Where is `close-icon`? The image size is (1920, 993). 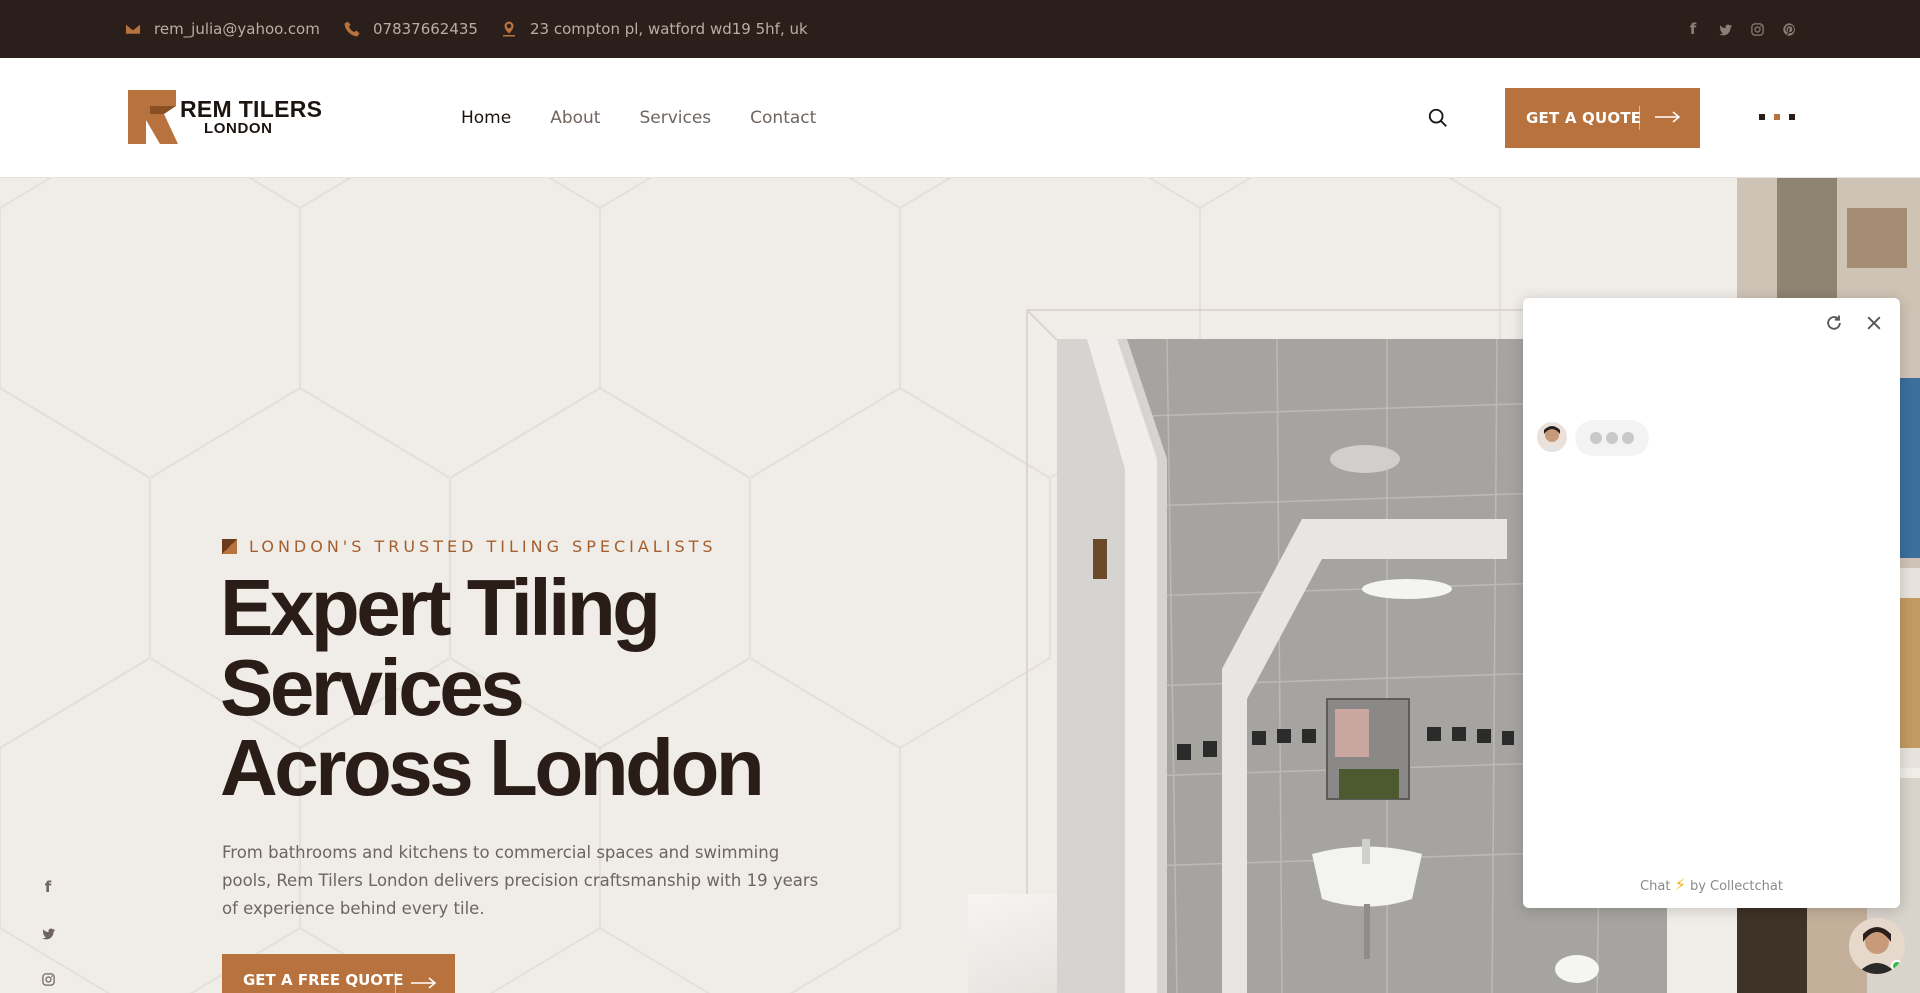
close-icon is located at coordinates (1874, 323).